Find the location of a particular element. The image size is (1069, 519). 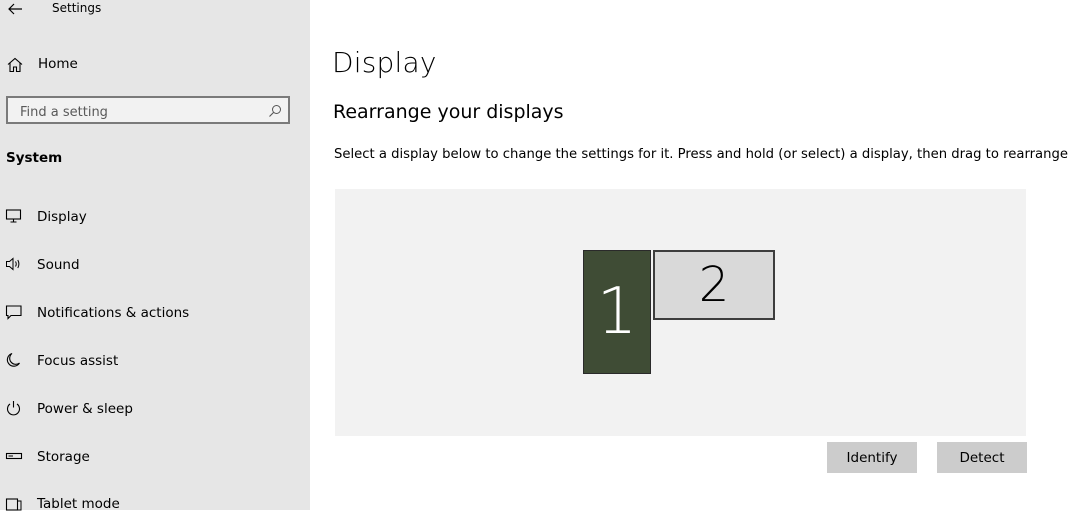

app-title: Settings is located at coordinates (77, 8).